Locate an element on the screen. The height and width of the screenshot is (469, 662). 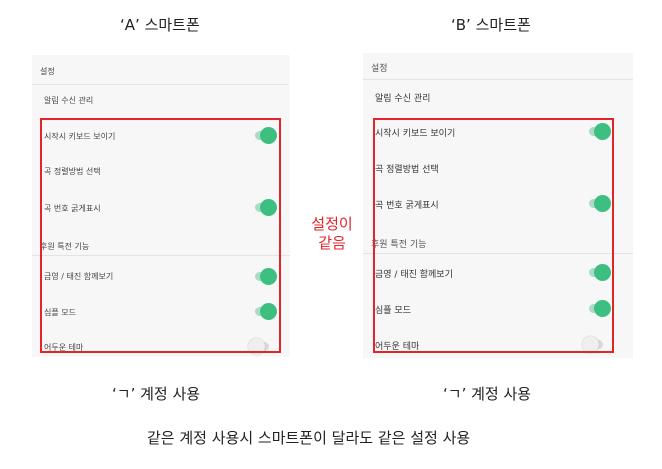
account-b-caption: ‘ㄱ’ 계정 사용 is located at coordinates (487, 394).